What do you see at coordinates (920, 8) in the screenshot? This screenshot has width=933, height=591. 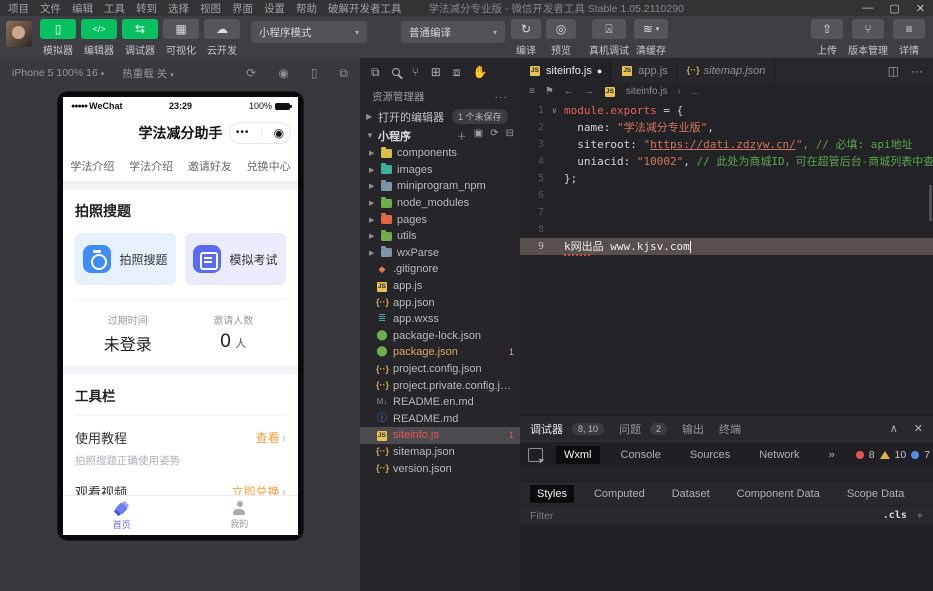 I see `close-icon: ✕` at bounding box center [920, 8].